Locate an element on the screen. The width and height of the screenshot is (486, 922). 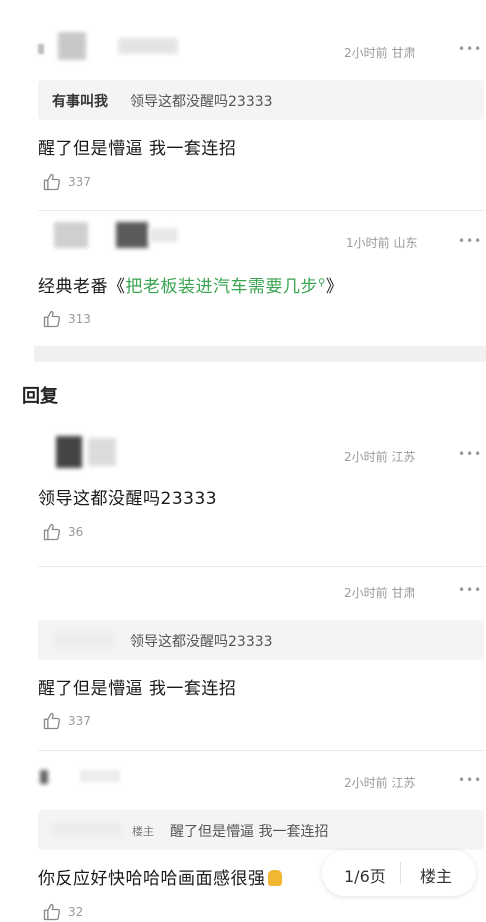
comment-text: 醒了但是懵逼 我一套连招 is located at coordinates (137, 149).